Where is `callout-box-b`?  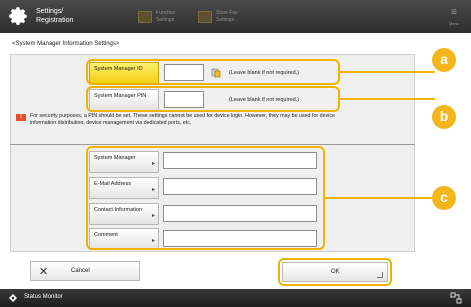 callout-box-b is located at coordinates (213, 99).